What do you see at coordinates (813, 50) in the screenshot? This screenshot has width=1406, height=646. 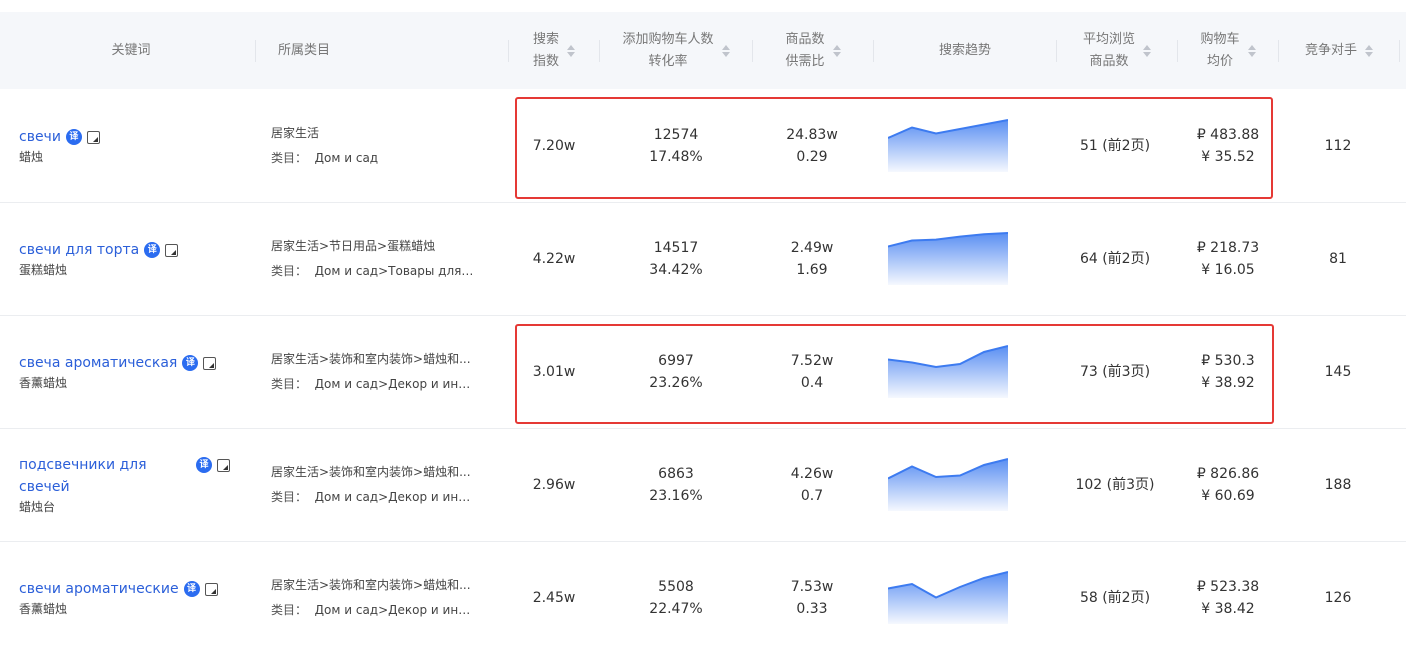 I see `header-supply-ratio: 商品数 供需比` at bounding box center [813, 50].